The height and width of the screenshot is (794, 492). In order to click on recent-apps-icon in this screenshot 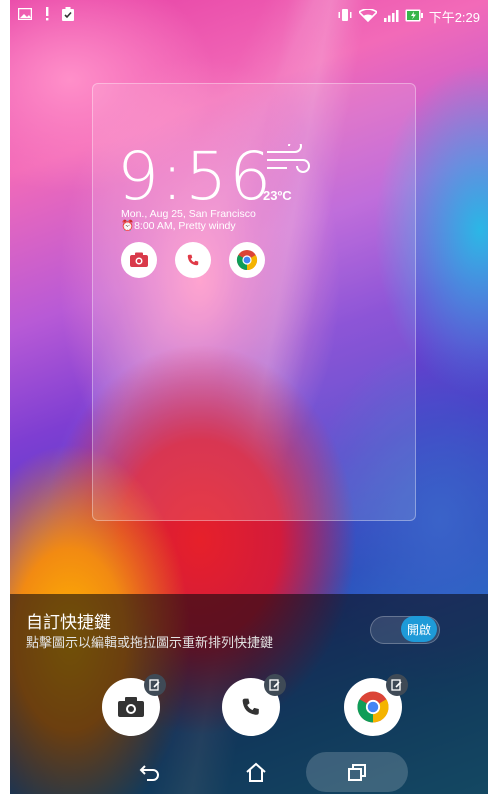, I will do `click(357, 772)`.